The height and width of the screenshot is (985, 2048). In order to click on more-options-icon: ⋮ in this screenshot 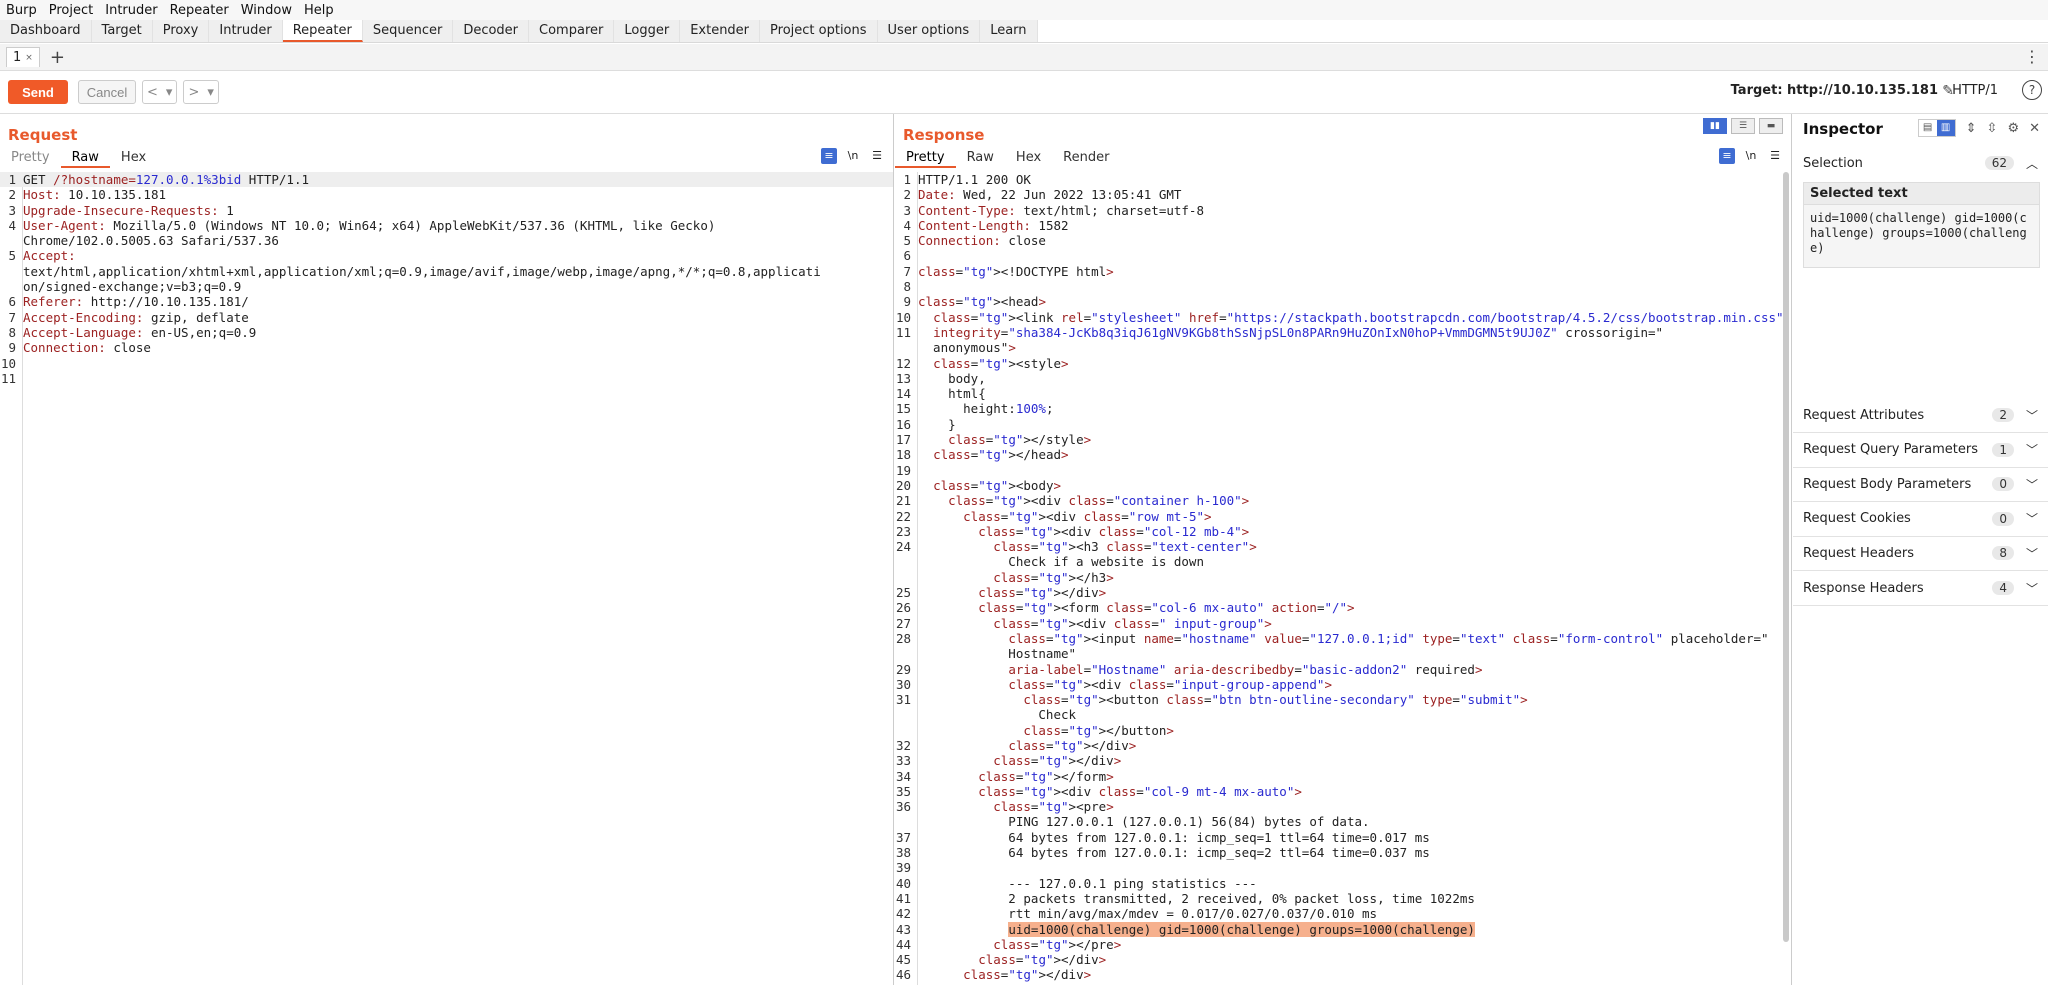, I will do `click(2032, 56)`.